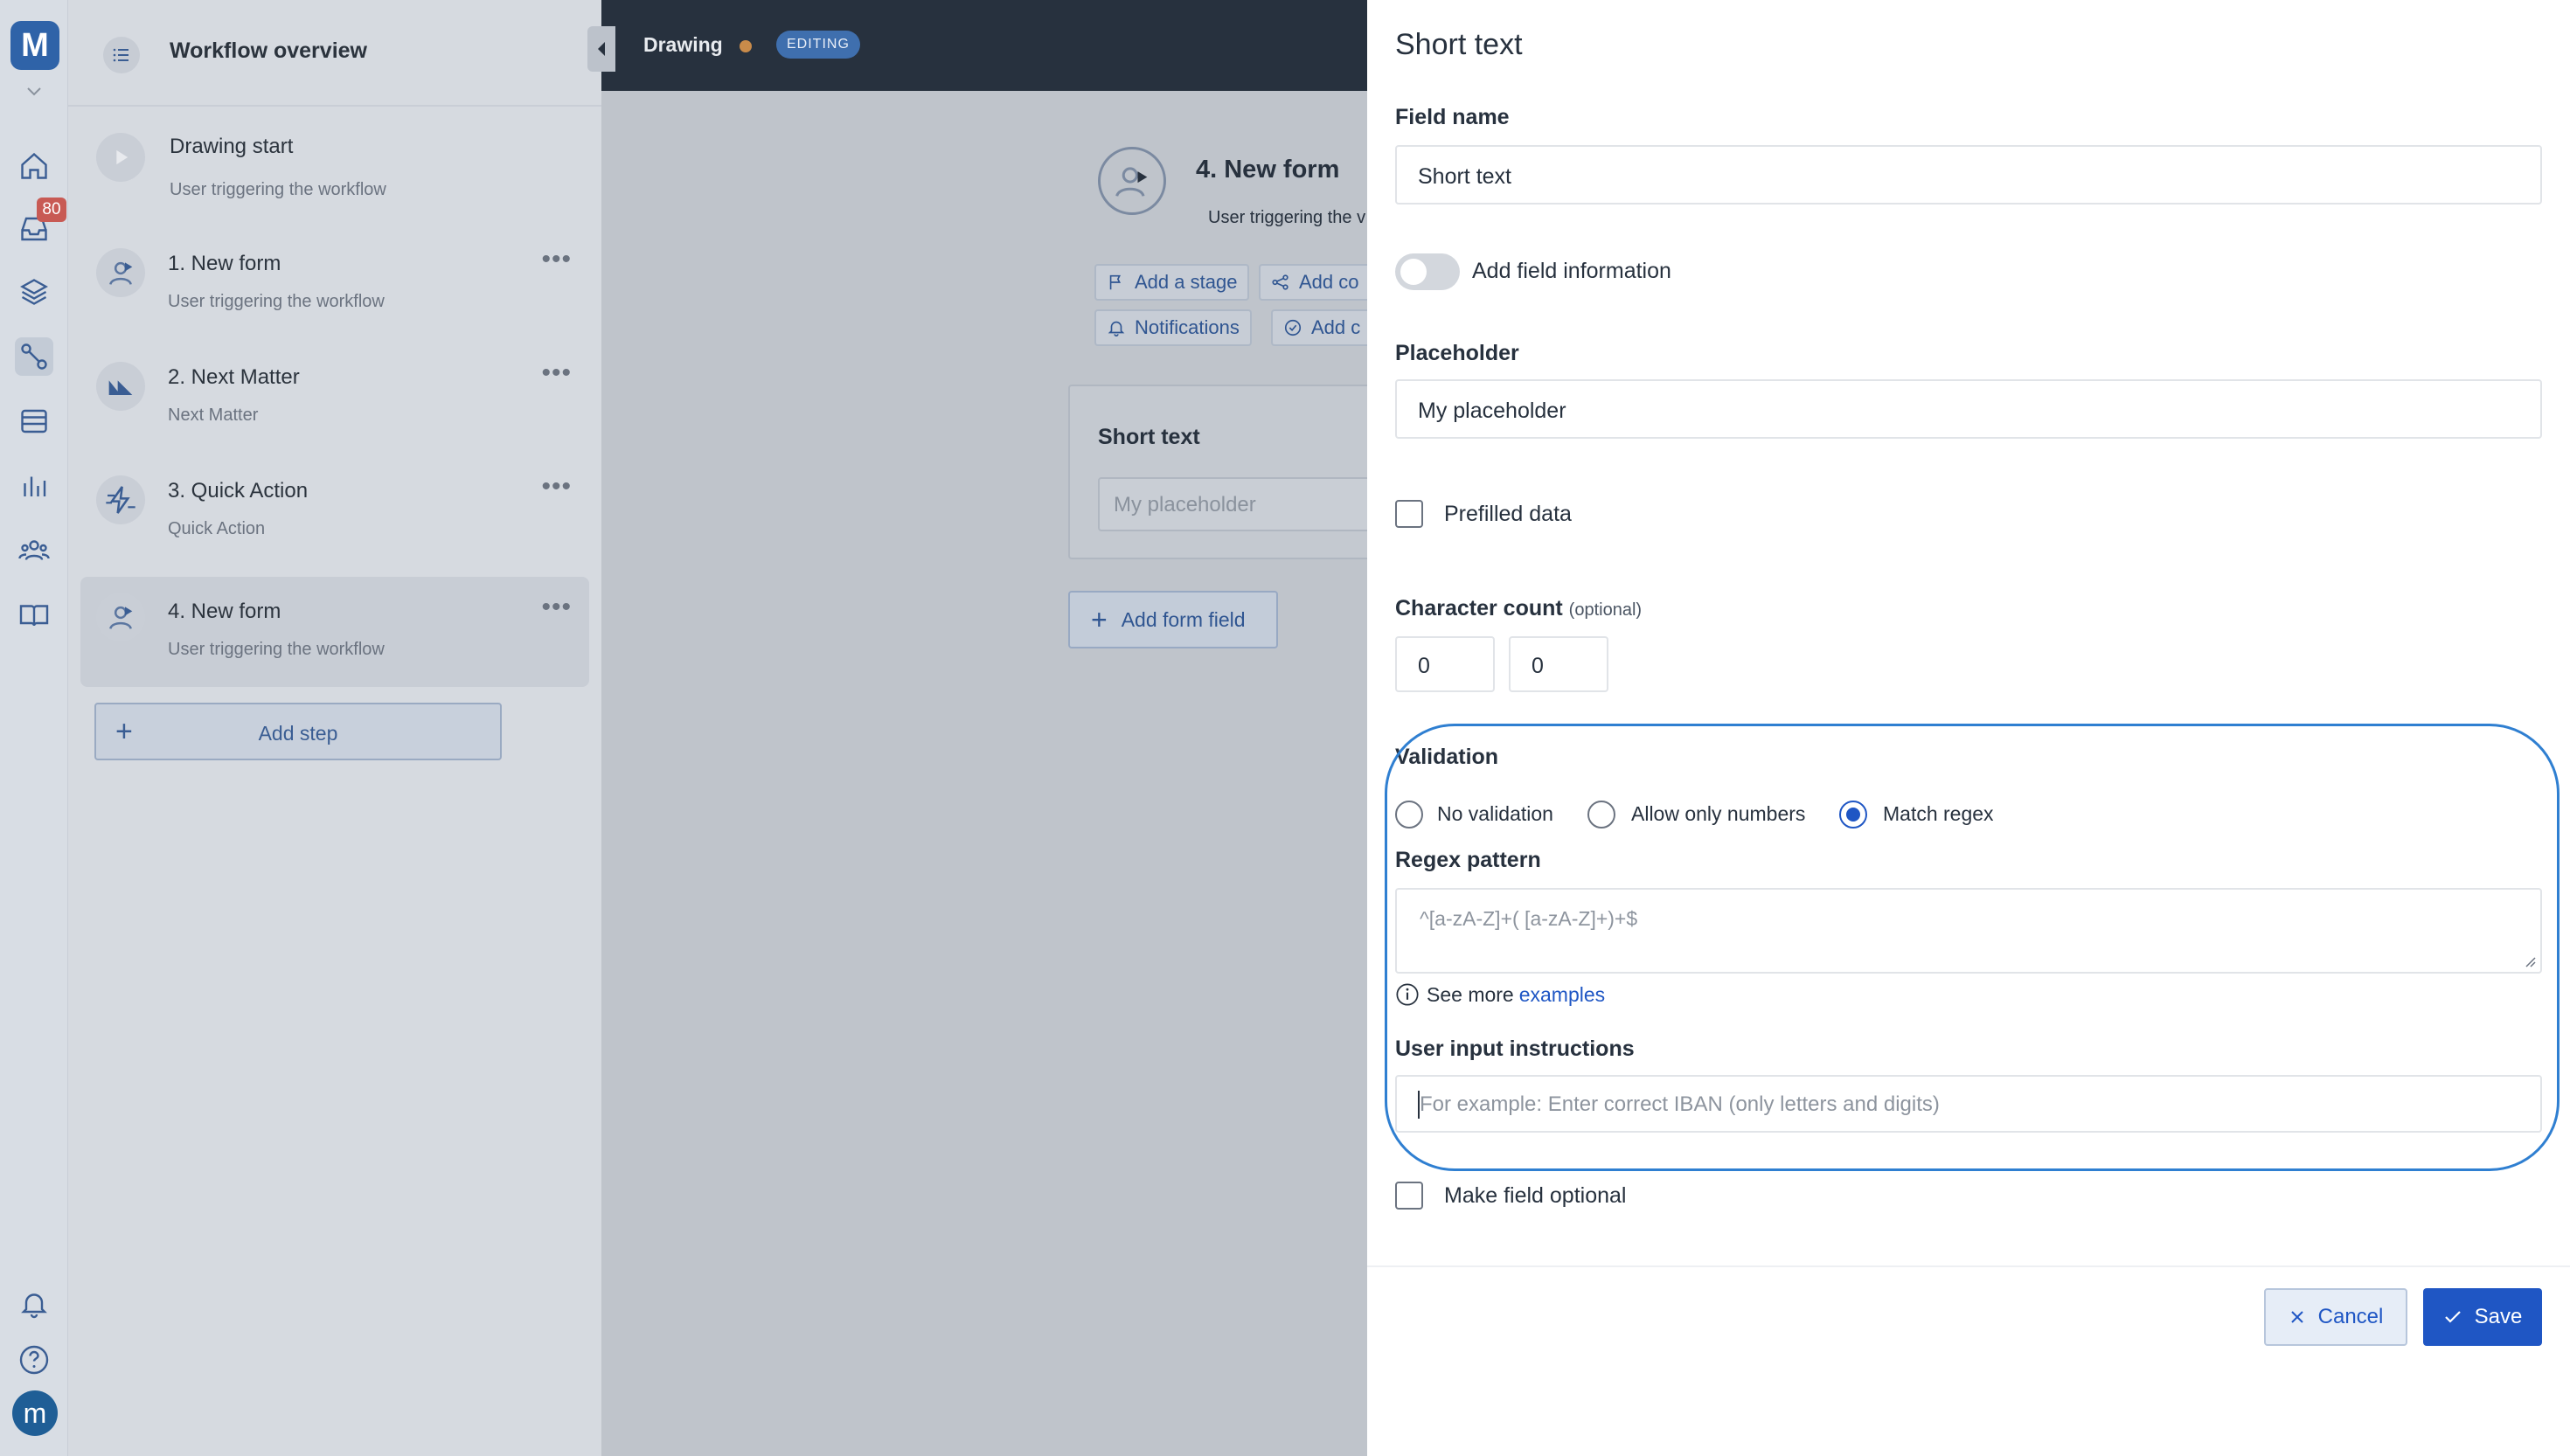 This screenshot has height=1456, width=2570. Describe the element at coordinates (1287, 217) in the screenshot. I see `step-description: User triggering the v` at that location.